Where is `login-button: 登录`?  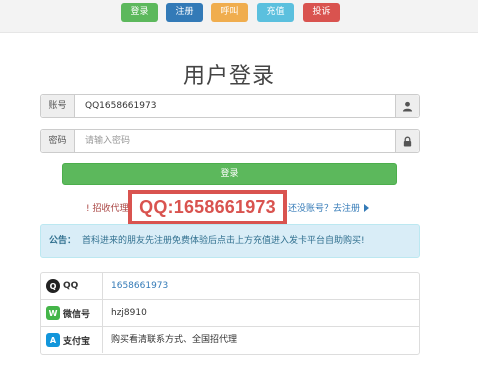
login-button: 登录 is located at coordinates (139, 12).